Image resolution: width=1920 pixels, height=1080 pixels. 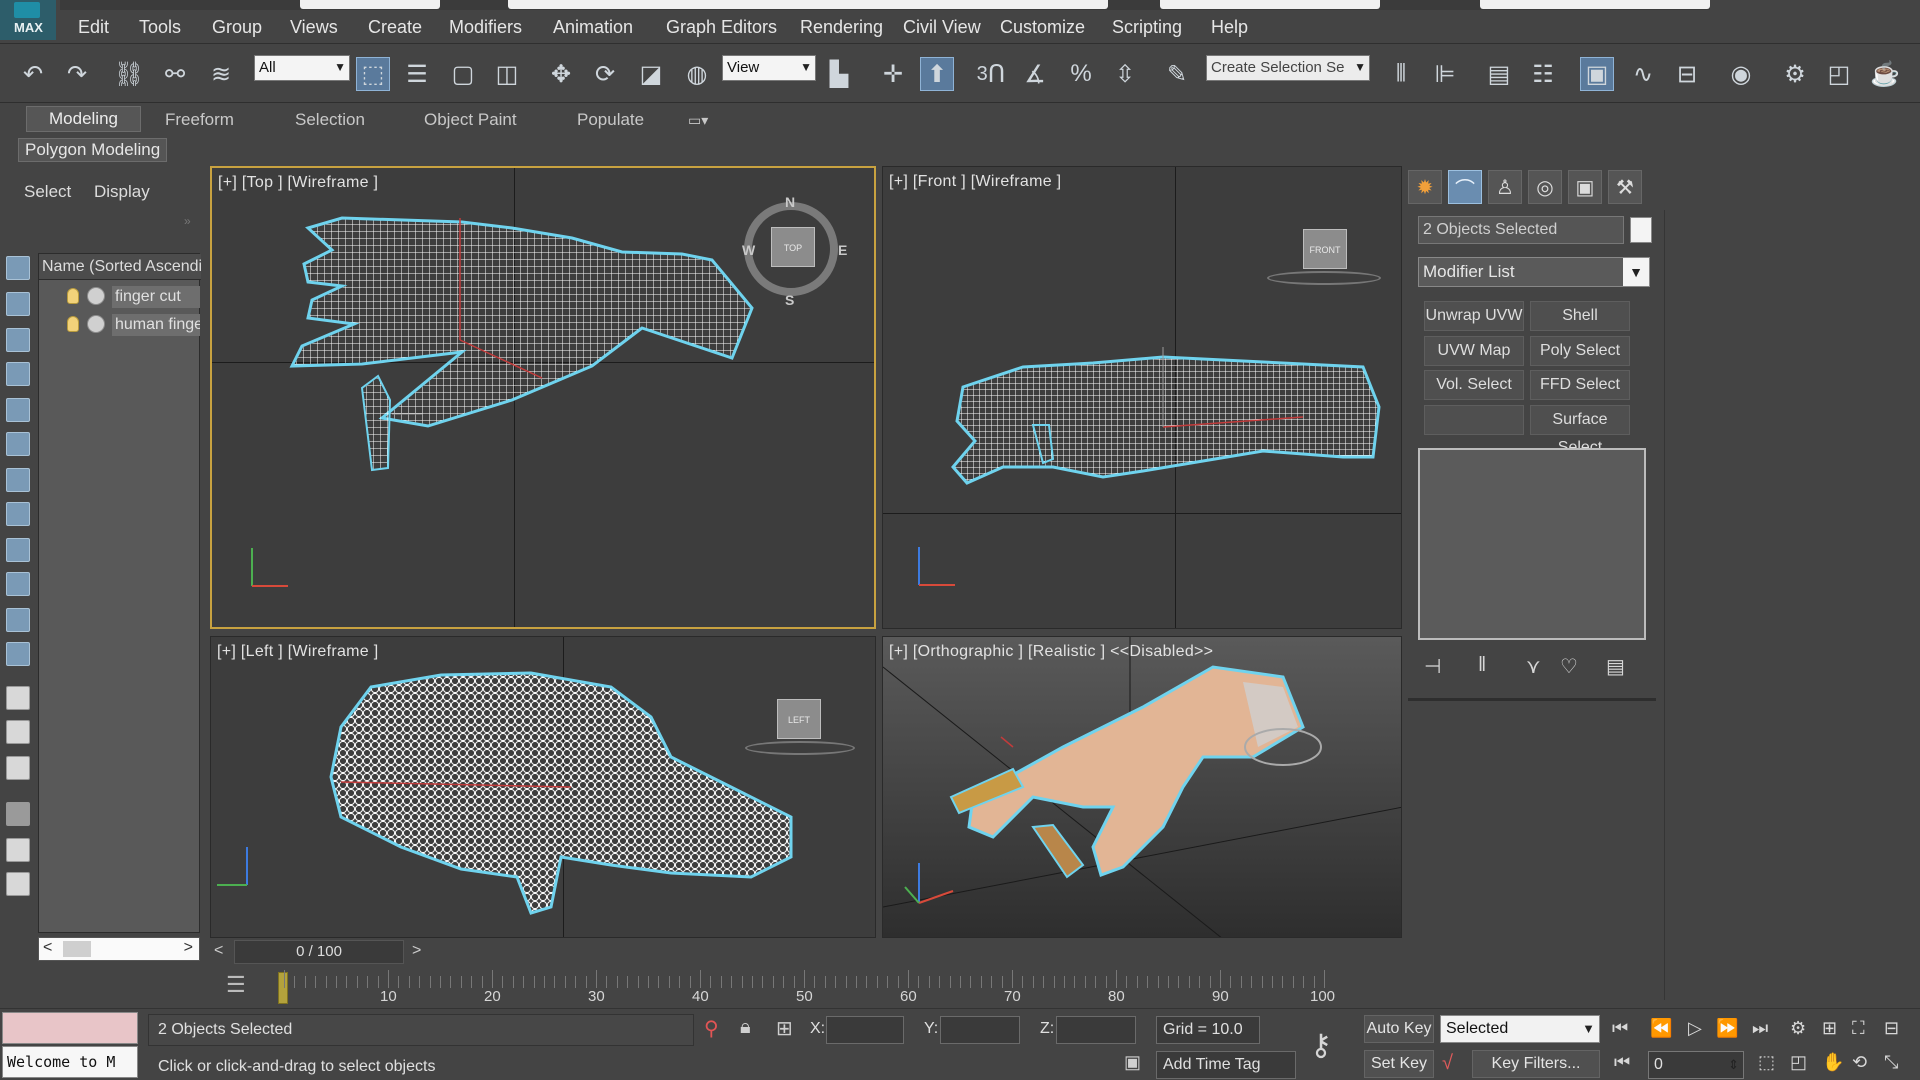 What do you see at coordinates (1321, 1045) in the screenshot?
I see `set-key-icon: ⚷` at bounding box center [1321, 1045].